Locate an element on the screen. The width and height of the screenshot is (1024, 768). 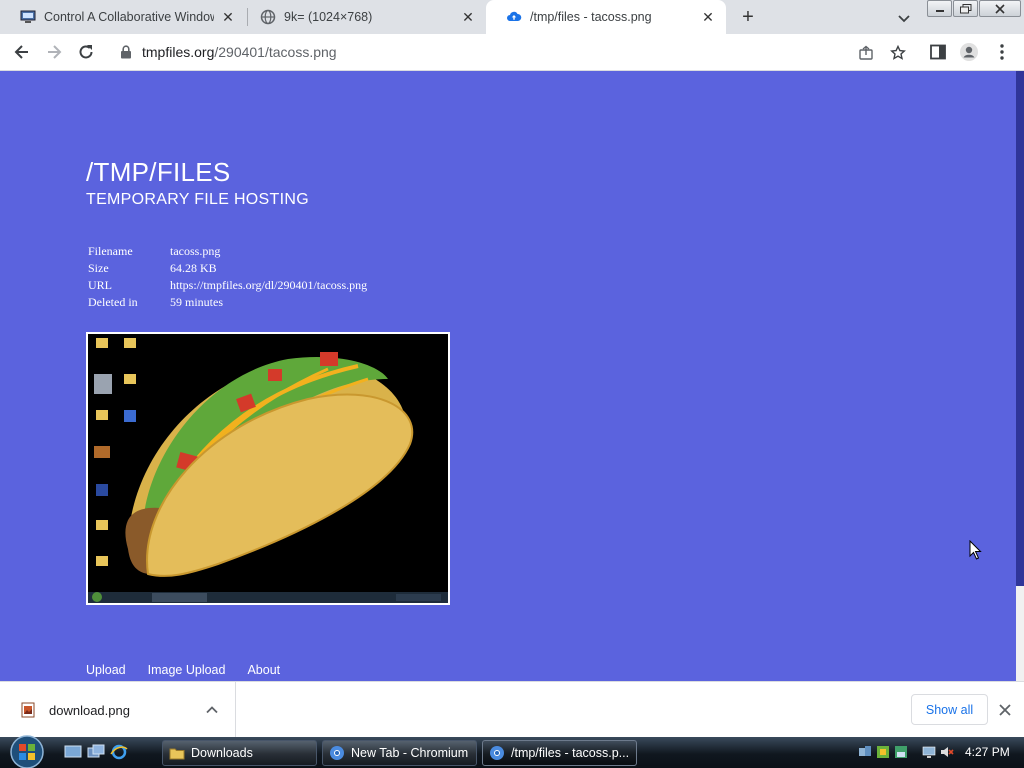
lock-icon is located at coordinates (126, 52).